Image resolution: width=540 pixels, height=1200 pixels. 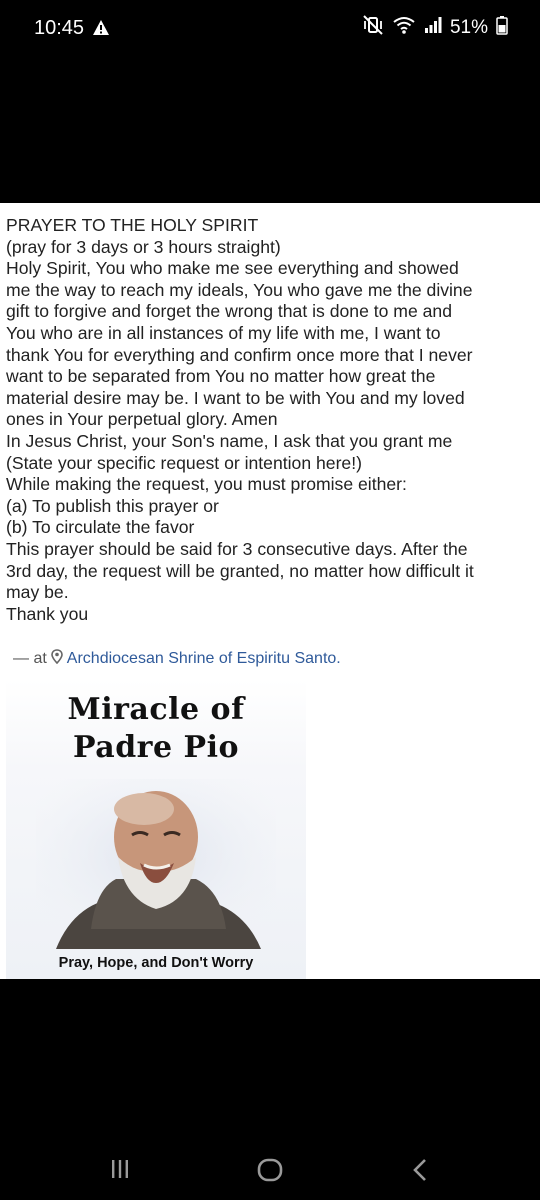 What do you see at coordinates (30, 658) in the screenshot?
I see `checkin-prefix: — at` at bounding box center [30, 658].